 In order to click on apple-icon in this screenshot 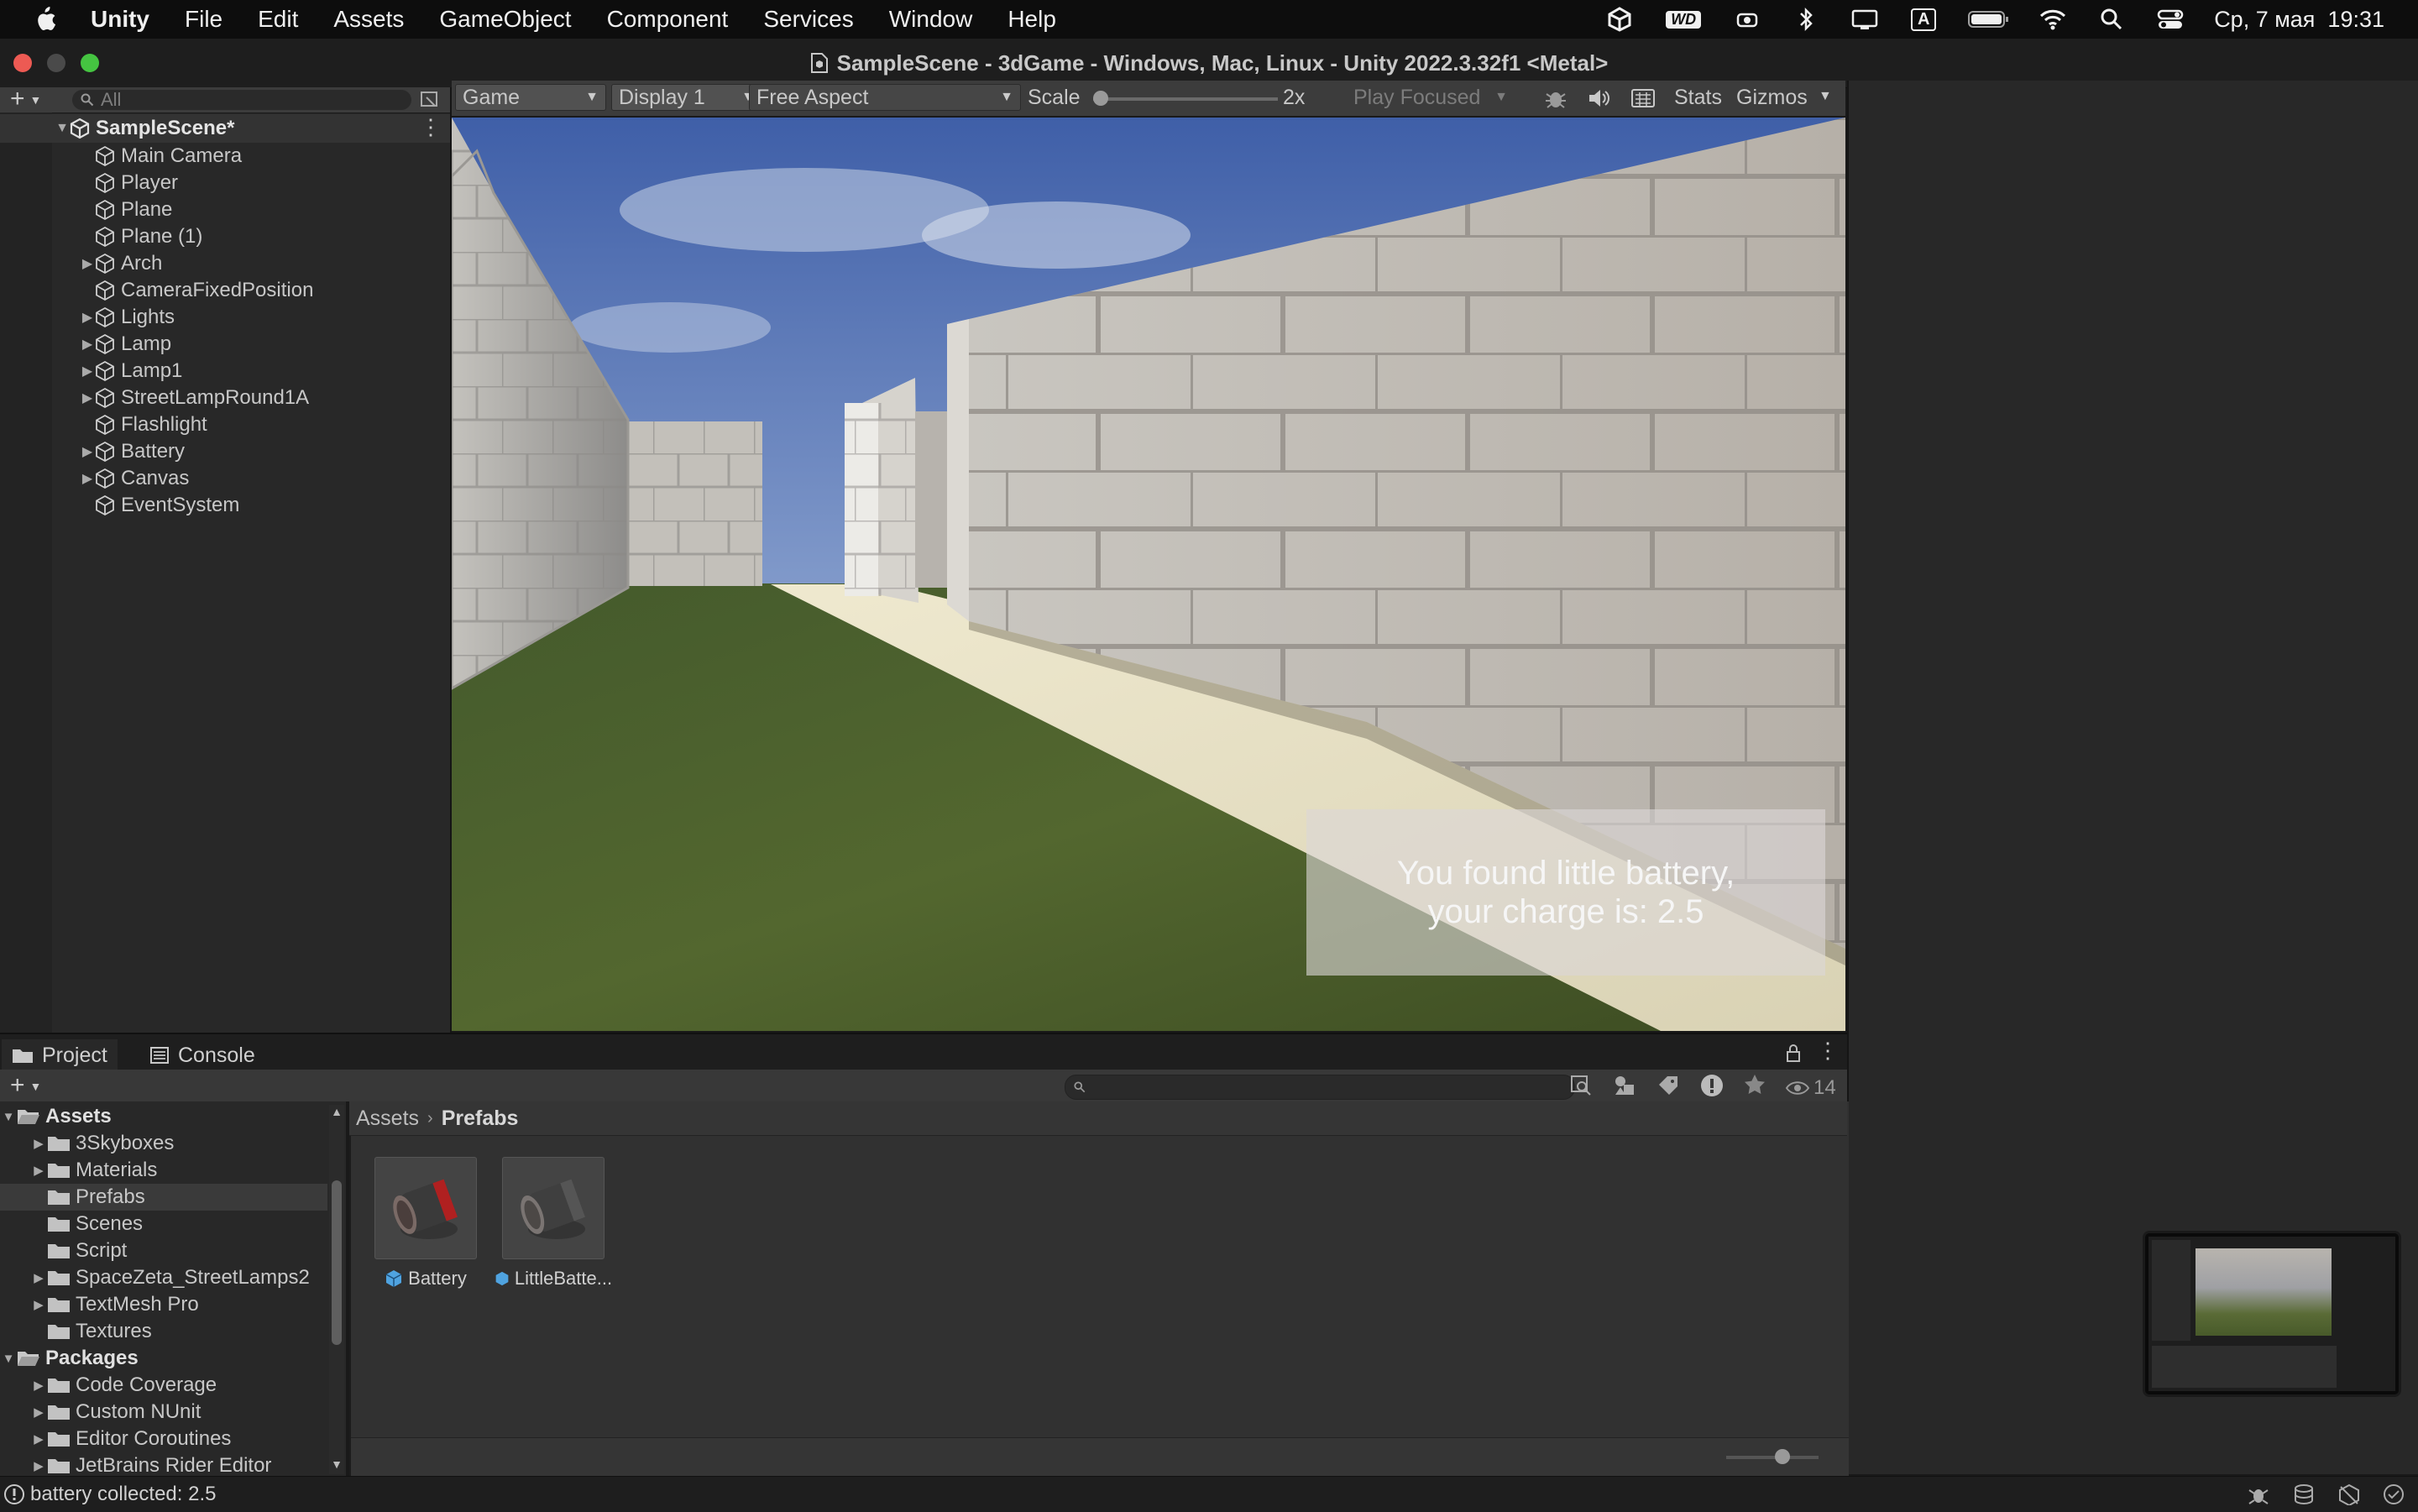, I will do `click(44, 19)`.